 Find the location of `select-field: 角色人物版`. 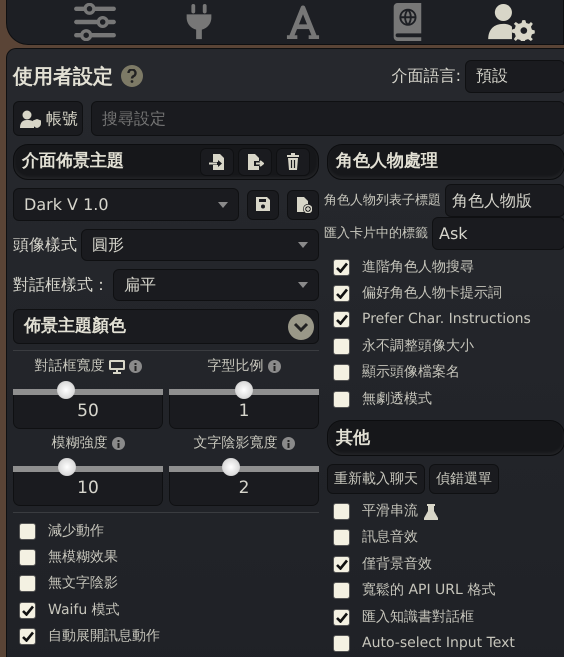

select-field: 角色人物版 is located at coordinates (504, 200).